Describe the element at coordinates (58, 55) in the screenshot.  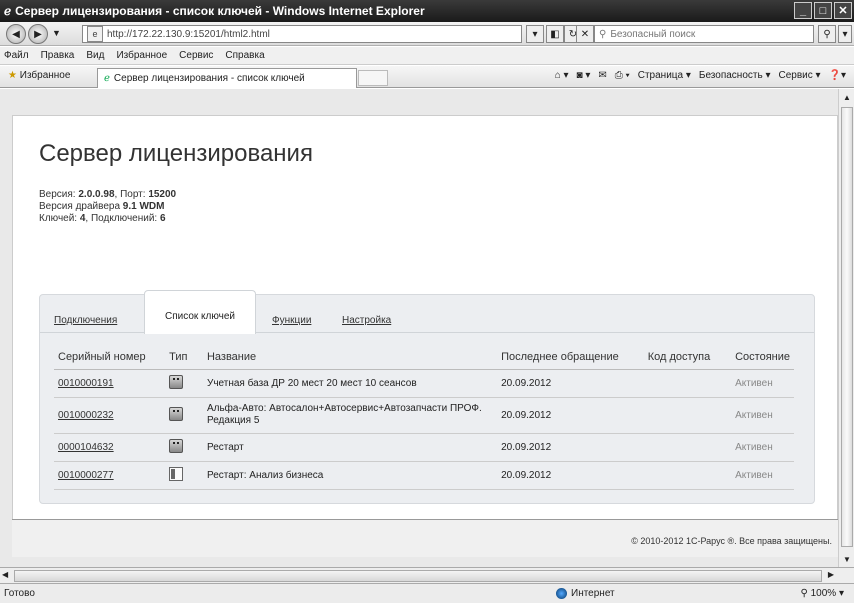
I see `menu-edit: Правка` at that location.